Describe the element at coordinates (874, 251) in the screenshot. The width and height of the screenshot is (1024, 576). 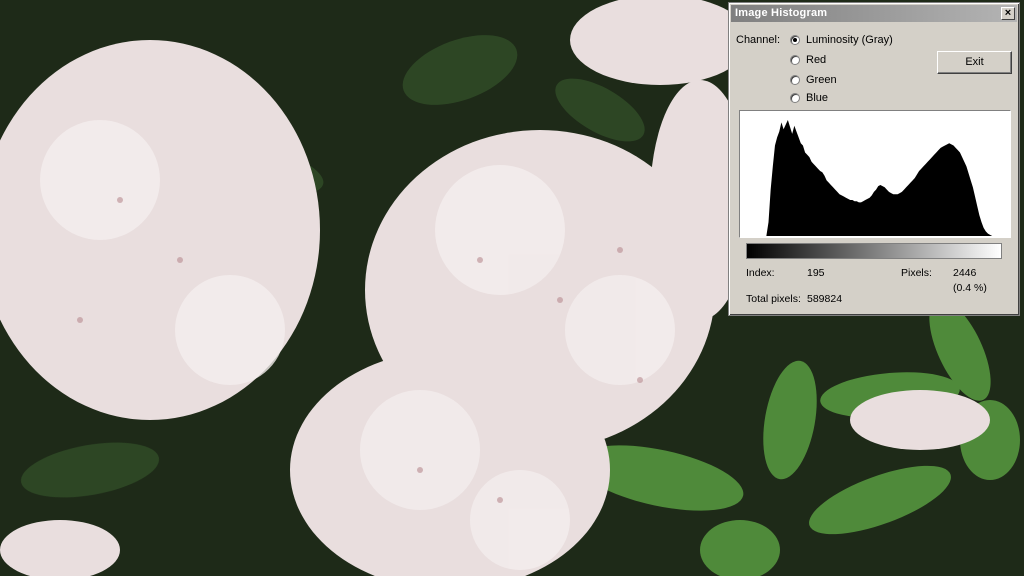
I see `luminosity-gradient-bar` at that location.